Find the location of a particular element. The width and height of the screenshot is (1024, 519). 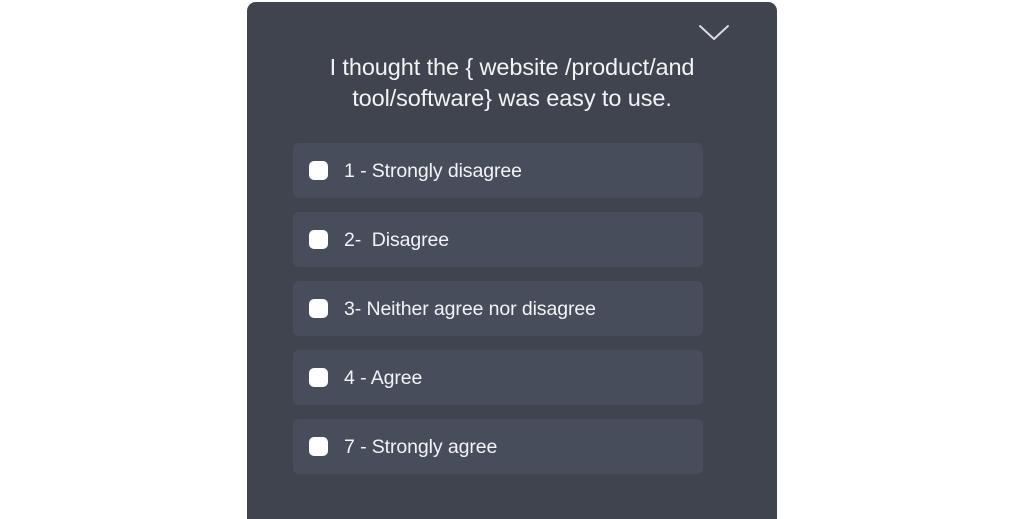

option-label: 2- Disagree is located at coordinates (397, 239).